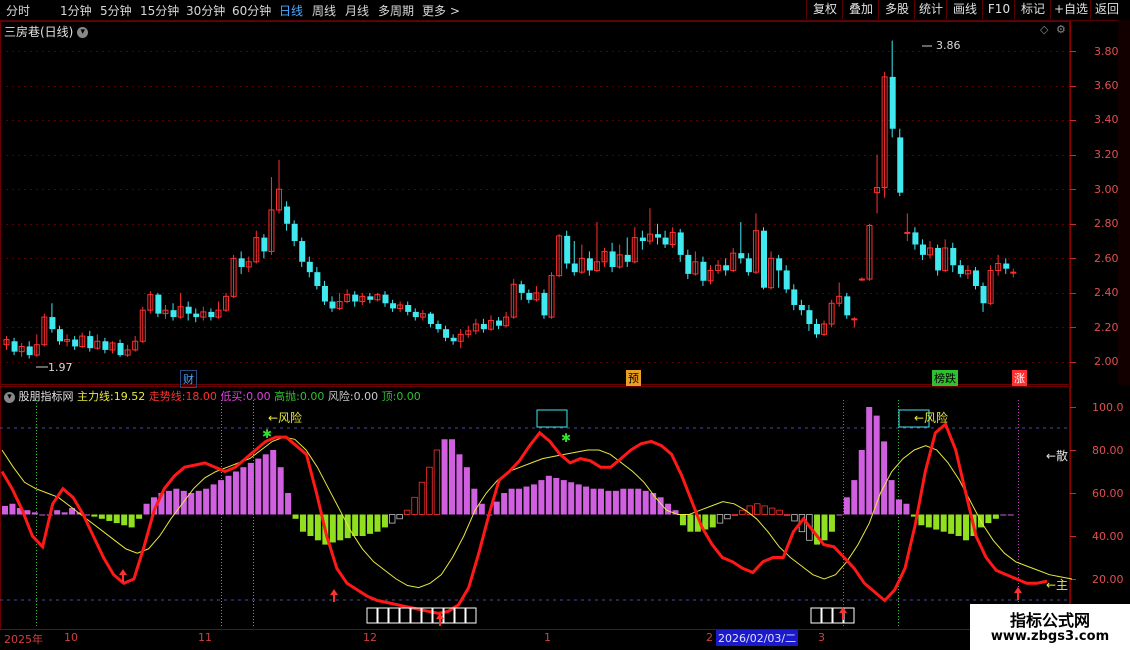  What do you see at coordinates (83, 32) in the screenshot?
I see `dropdown-icon: ▾` at bounding box center [83, 32].